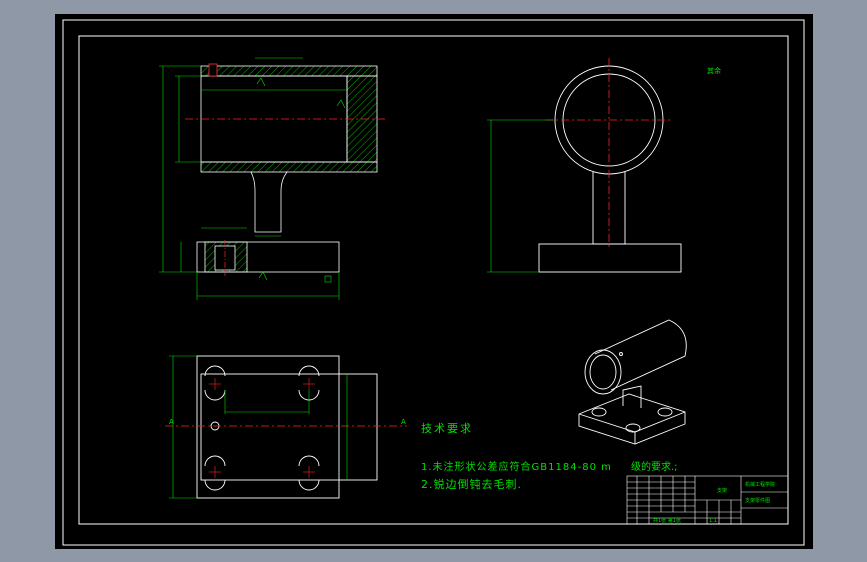 The width and height of the screenshot is (867, 562). I want to click on stem, so click(269, 202).